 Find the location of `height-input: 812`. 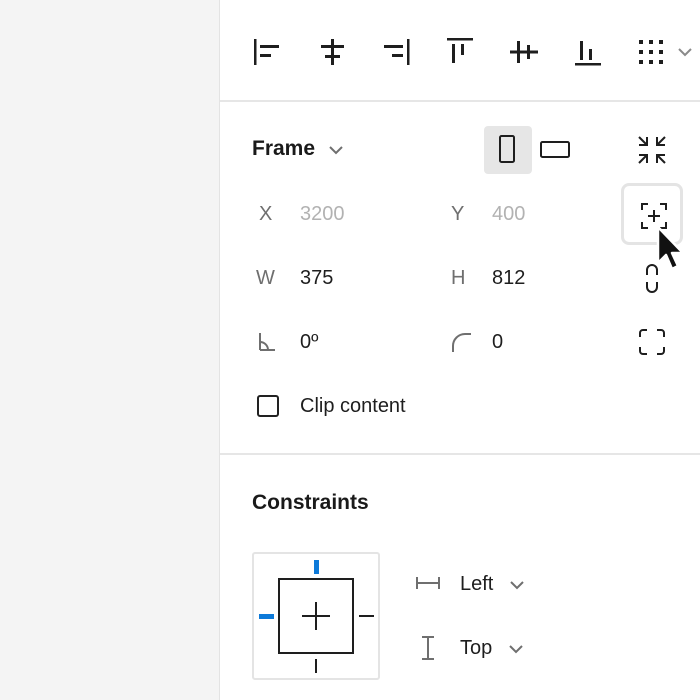

height-input: 812 is located at coordinates (508, 278).